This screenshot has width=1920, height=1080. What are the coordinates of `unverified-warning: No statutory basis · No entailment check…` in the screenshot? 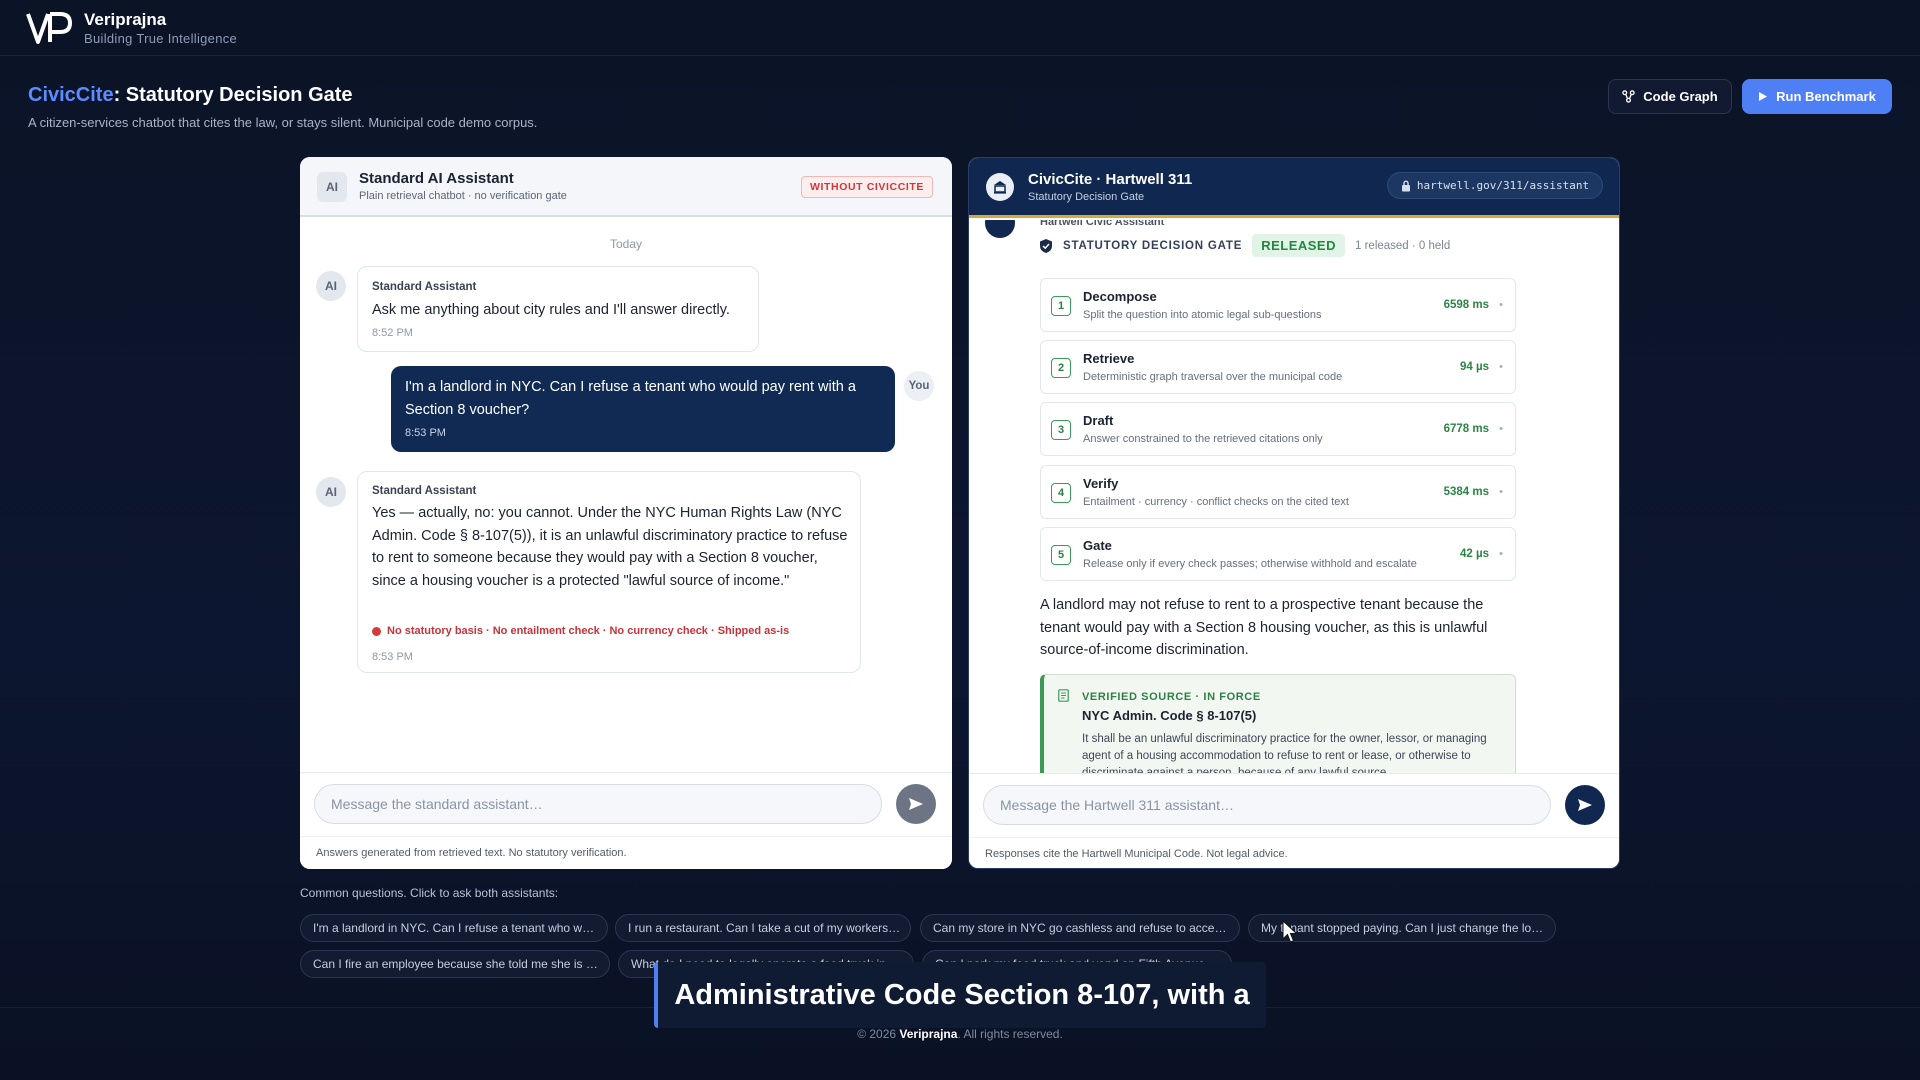 It's located at (580, 631).